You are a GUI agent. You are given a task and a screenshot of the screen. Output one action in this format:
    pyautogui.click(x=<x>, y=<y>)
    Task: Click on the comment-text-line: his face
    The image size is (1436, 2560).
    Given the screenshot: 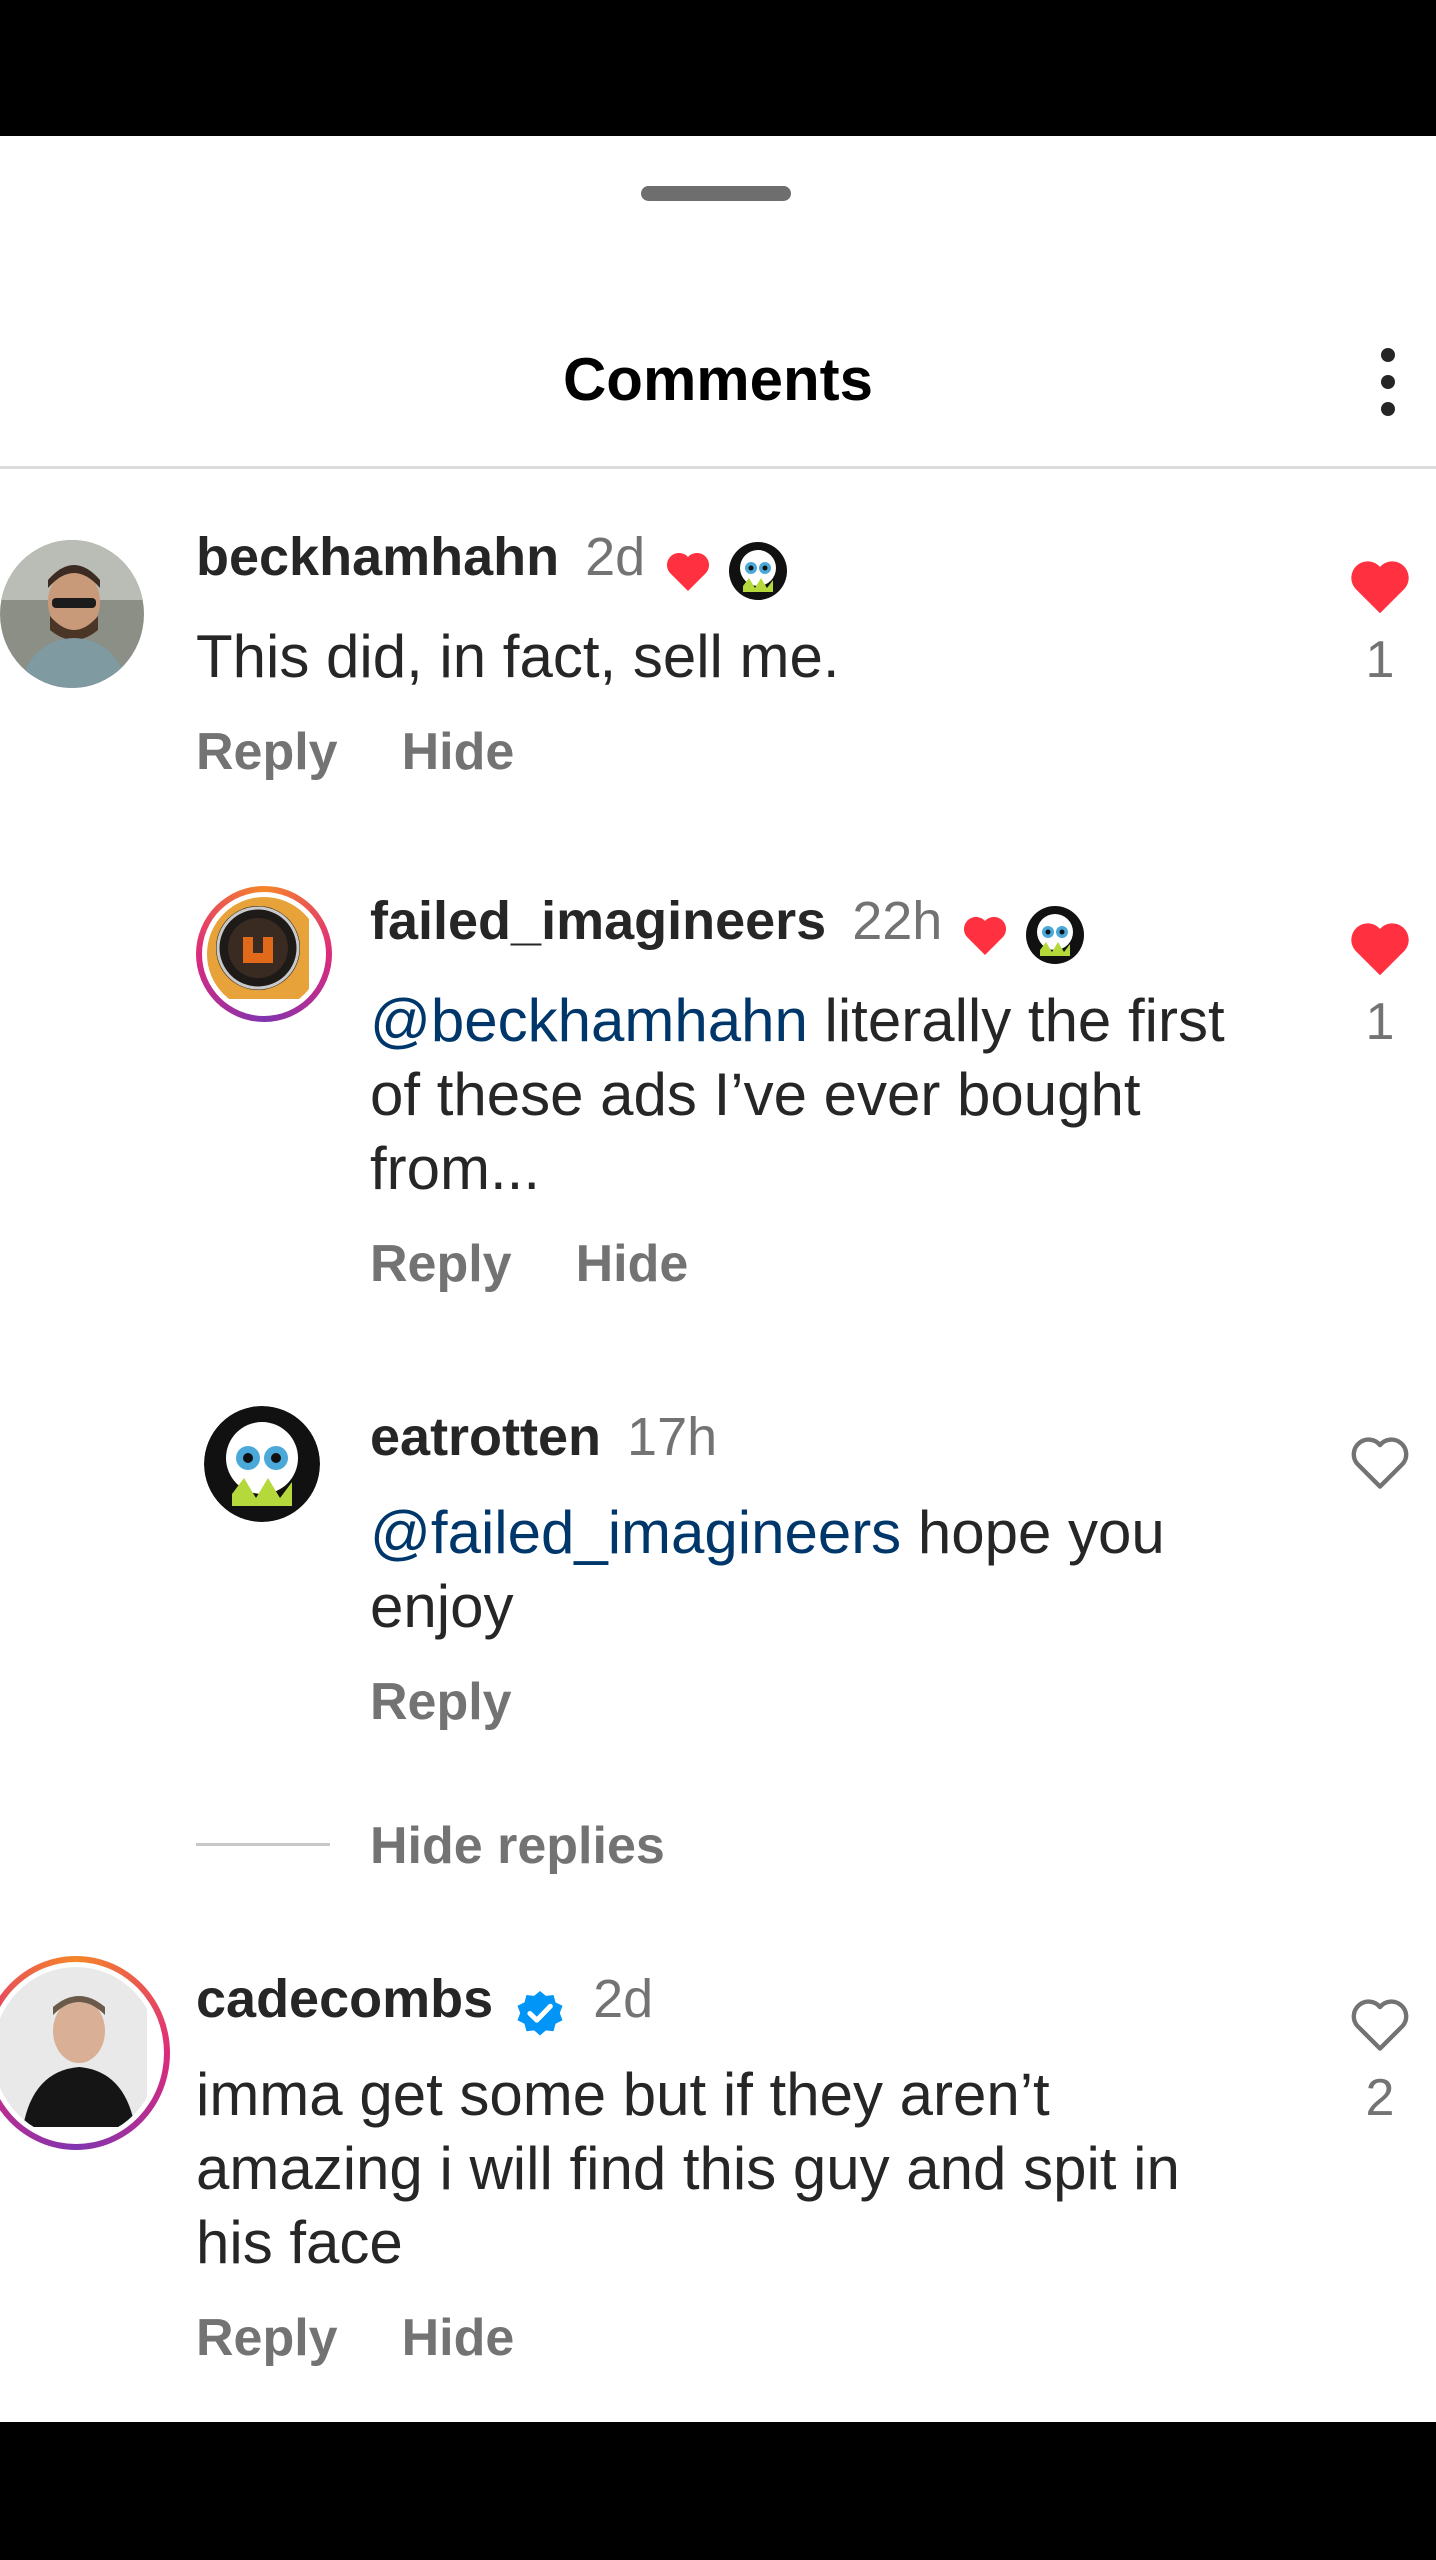 What is the action you would take?
    pyautogui.click(x=299, y=2242)
    